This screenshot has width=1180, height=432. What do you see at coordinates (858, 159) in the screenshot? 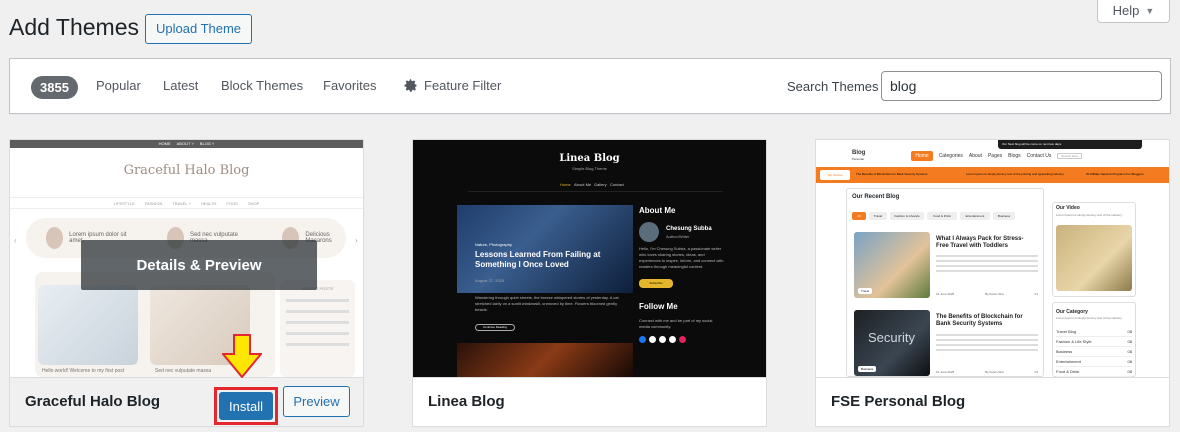
I see `logo-sub: Personal` at bounding box center [858, 159].